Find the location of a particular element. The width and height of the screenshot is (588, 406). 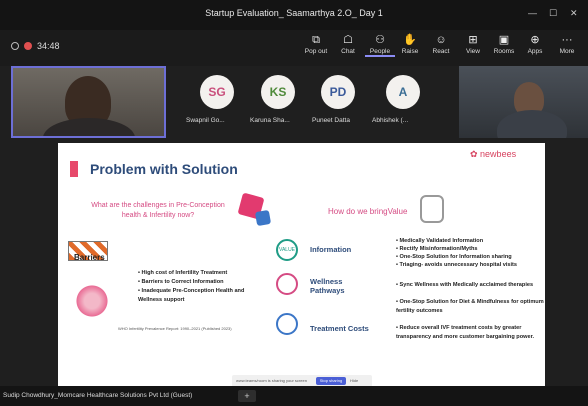

maximize-button: ☐ is located at coordinates (553, 13).